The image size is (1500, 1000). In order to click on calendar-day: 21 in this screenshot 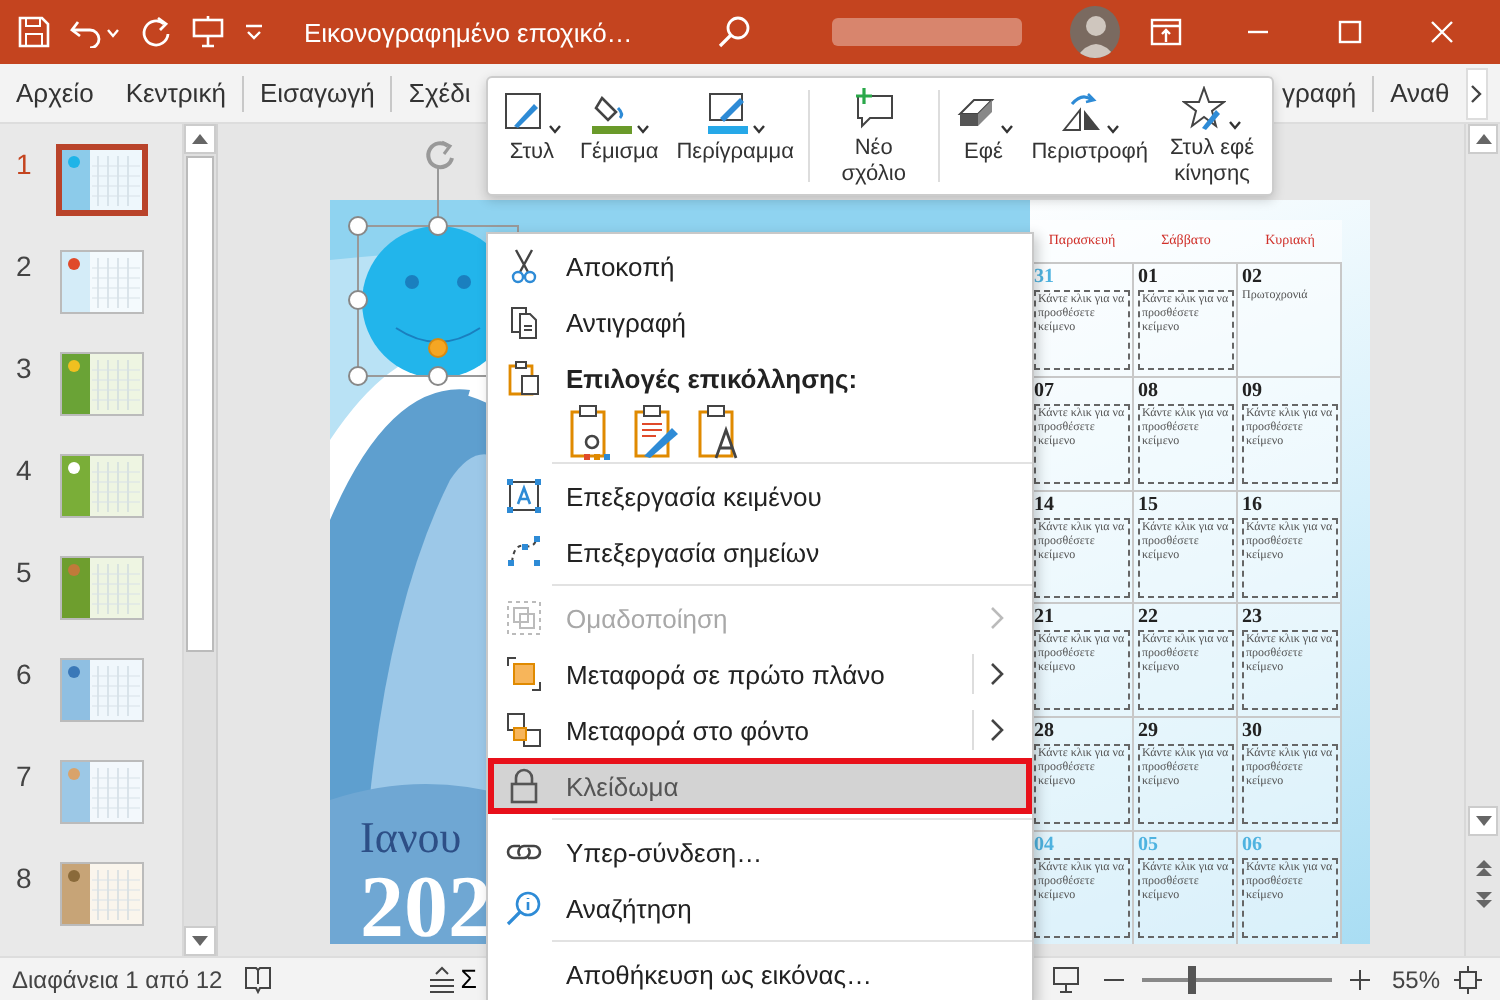, I will do `click(1044, 618)`.